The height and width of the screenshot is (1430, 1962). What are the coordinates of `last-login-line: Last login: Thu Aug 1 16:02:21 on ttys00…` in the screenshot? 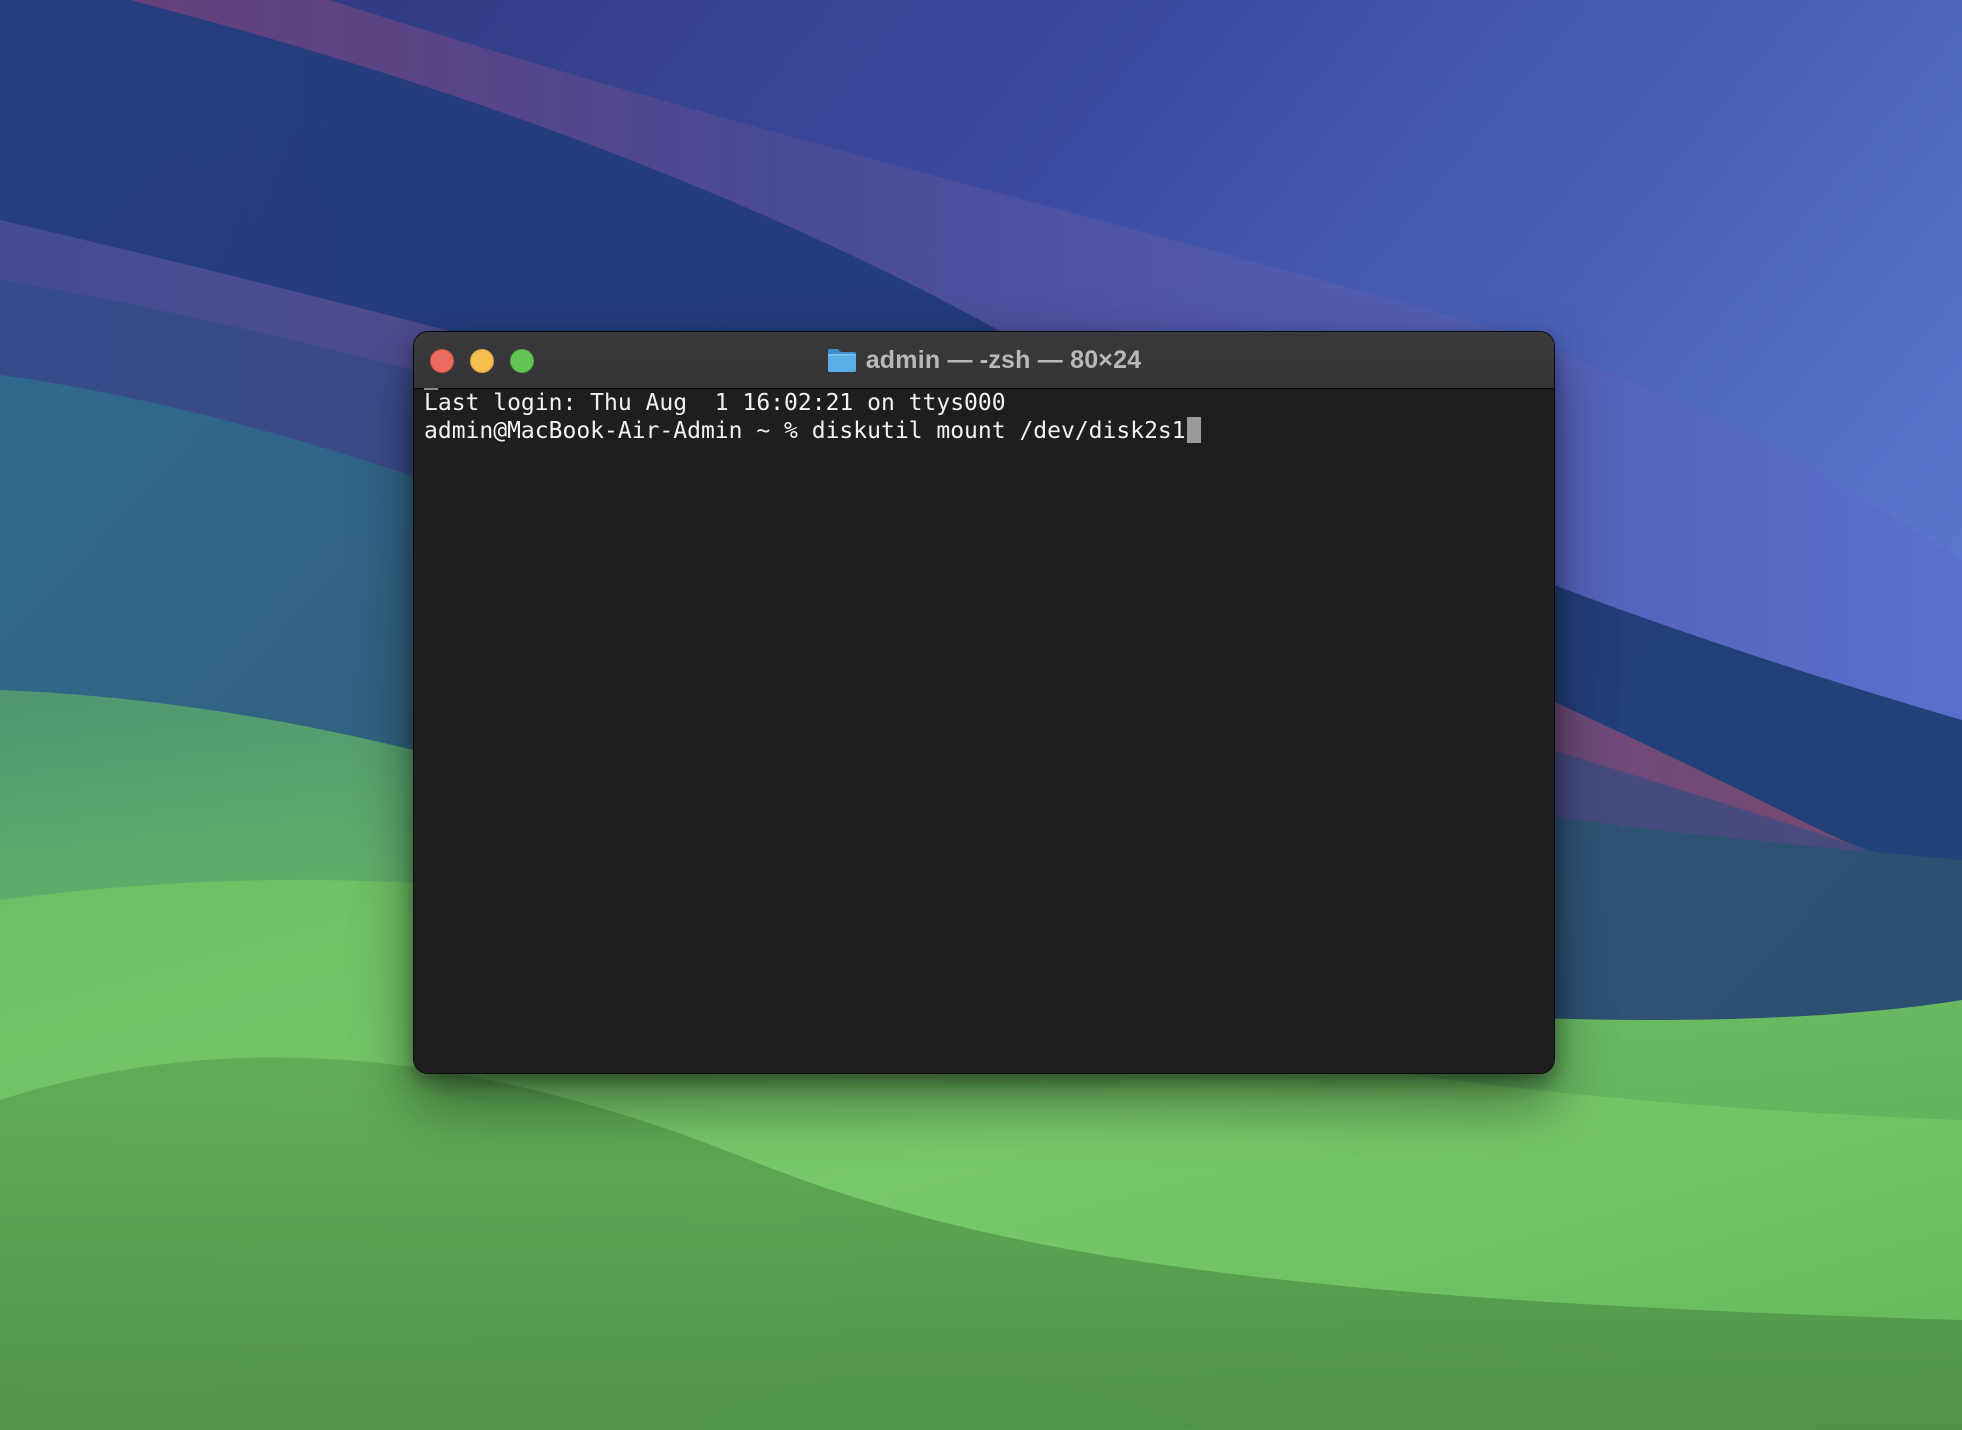 It's located at (715, 403).